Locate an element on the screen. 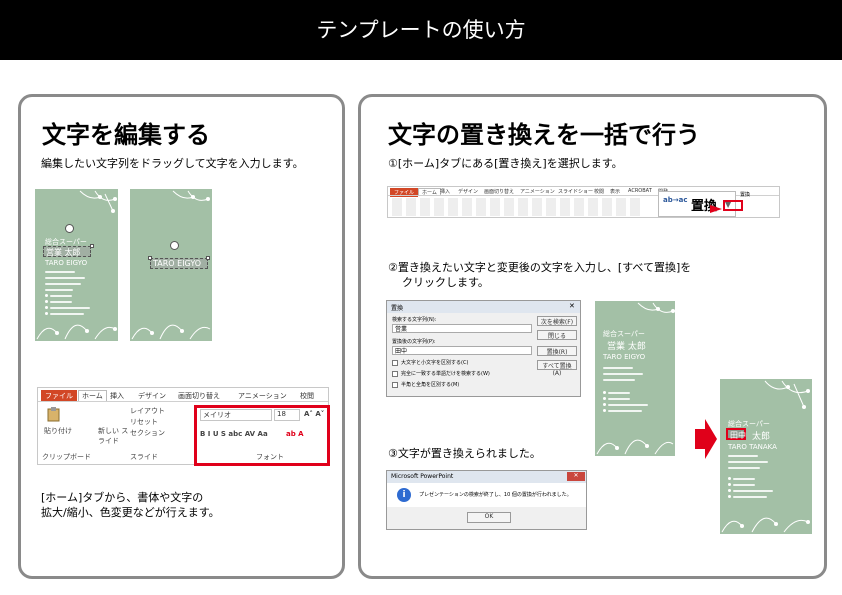 The width and height of the screenshot is (842, 595). selected-name-text: 営業 太郎 is located at coordinates (67, 251).